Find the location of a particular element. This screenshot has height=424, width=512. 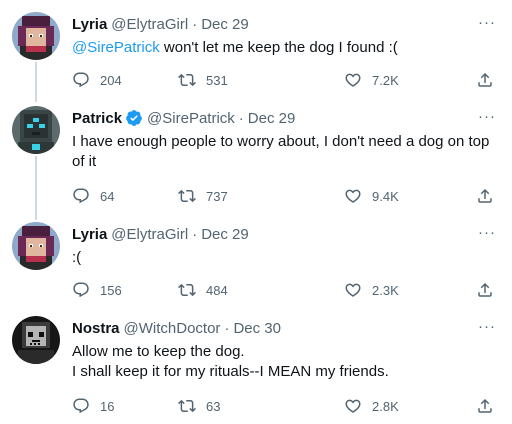

author-name: Patrick is located at coordinates (97, 118).